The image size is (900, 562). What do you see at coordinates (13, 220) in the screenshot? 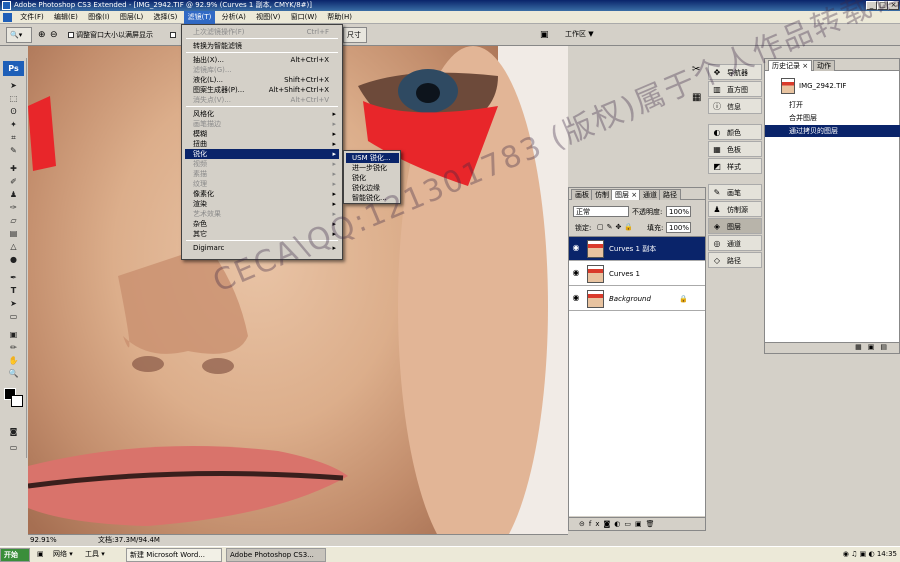
I see `eraser-tool-icon: ▱` at bounding box center [13, 220].